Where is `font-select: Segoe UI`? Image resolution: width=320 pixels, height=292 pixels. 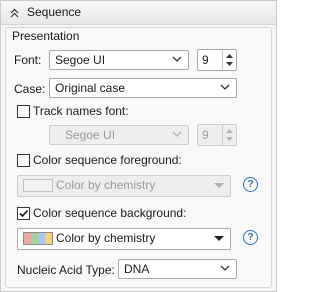
font-select: Segoe UI is located at coordinates (119, 60).